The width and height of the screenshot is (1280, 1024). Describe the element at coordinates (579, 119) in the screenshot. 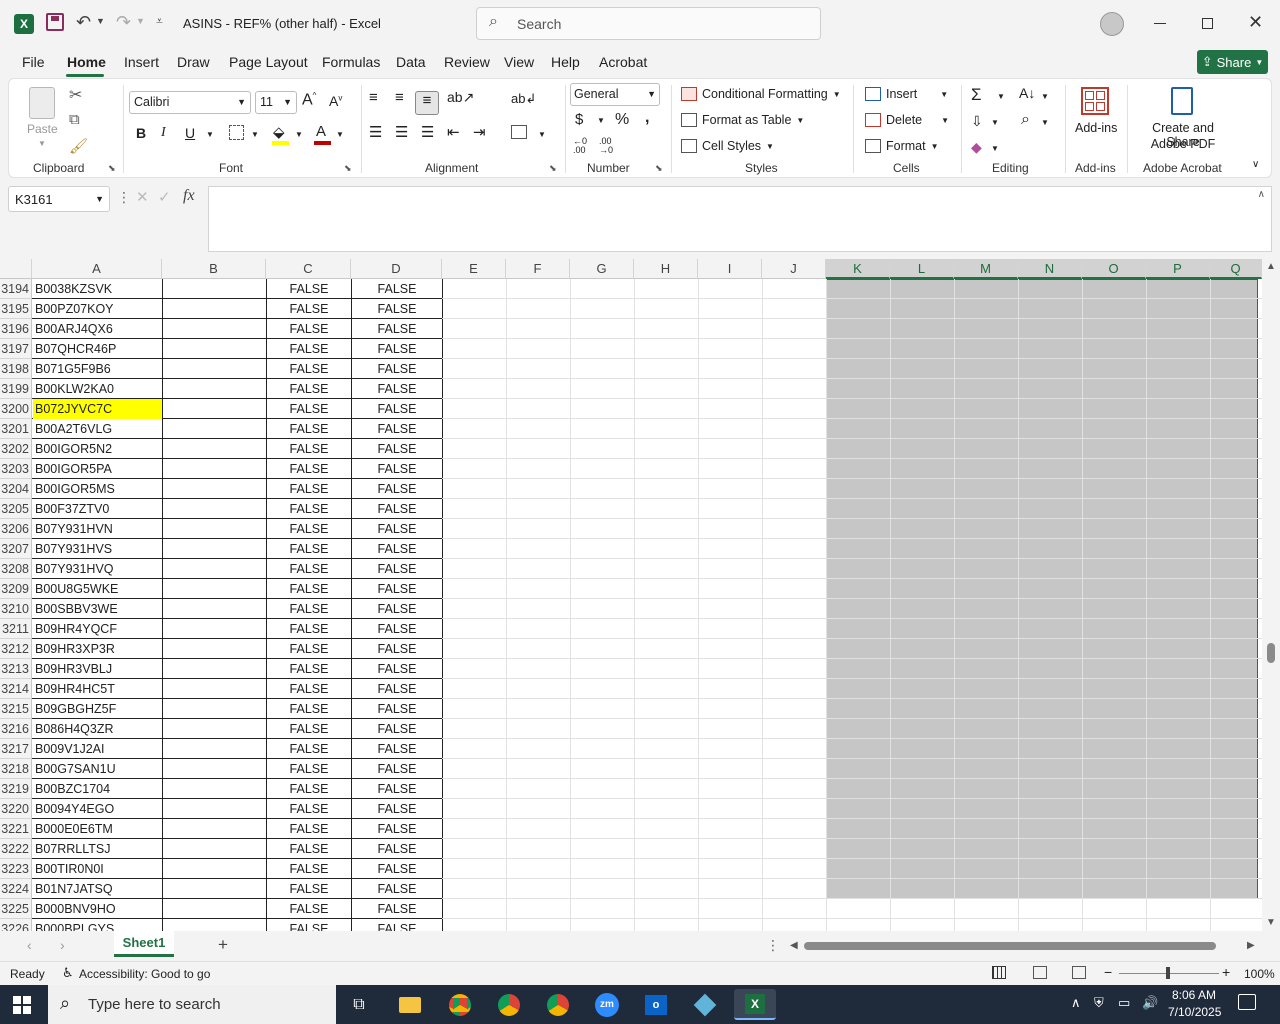

I see `currency-icon: $` at that location.